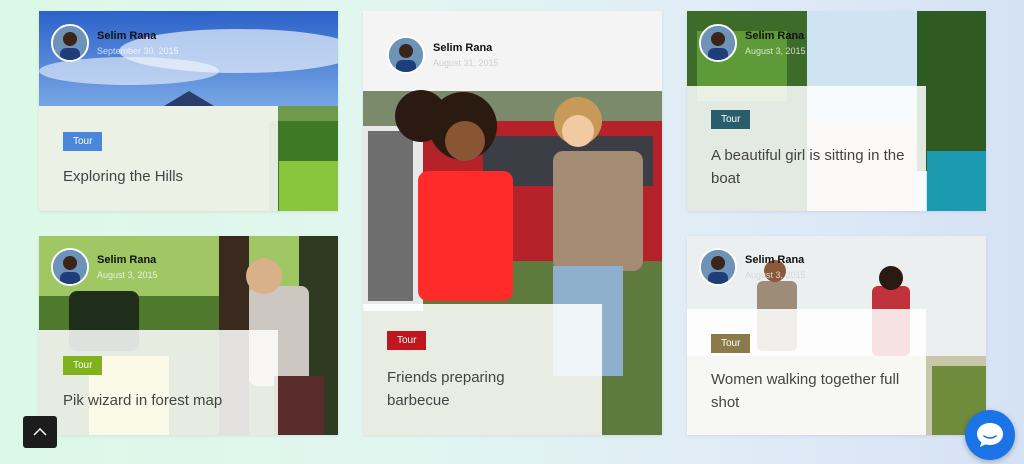 The image size is (1024, 464). I want to click on chat-launcher-button, so click(990, 435).